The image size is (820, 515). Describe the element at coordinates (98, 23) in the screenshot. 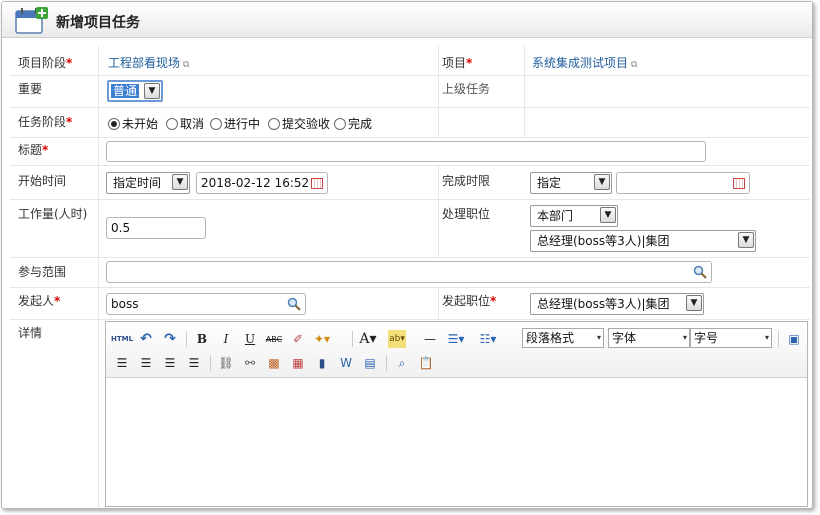

I see `dialog-title: 新增项目任务` at that location.